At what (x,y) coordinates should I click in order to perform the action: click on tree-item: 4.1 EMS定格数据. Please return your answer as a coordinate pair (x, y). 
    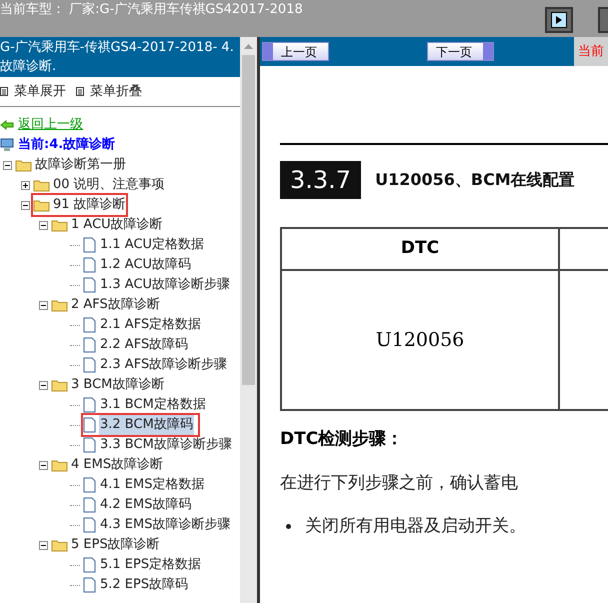
    Looking at the image, I should click on (152, 485).